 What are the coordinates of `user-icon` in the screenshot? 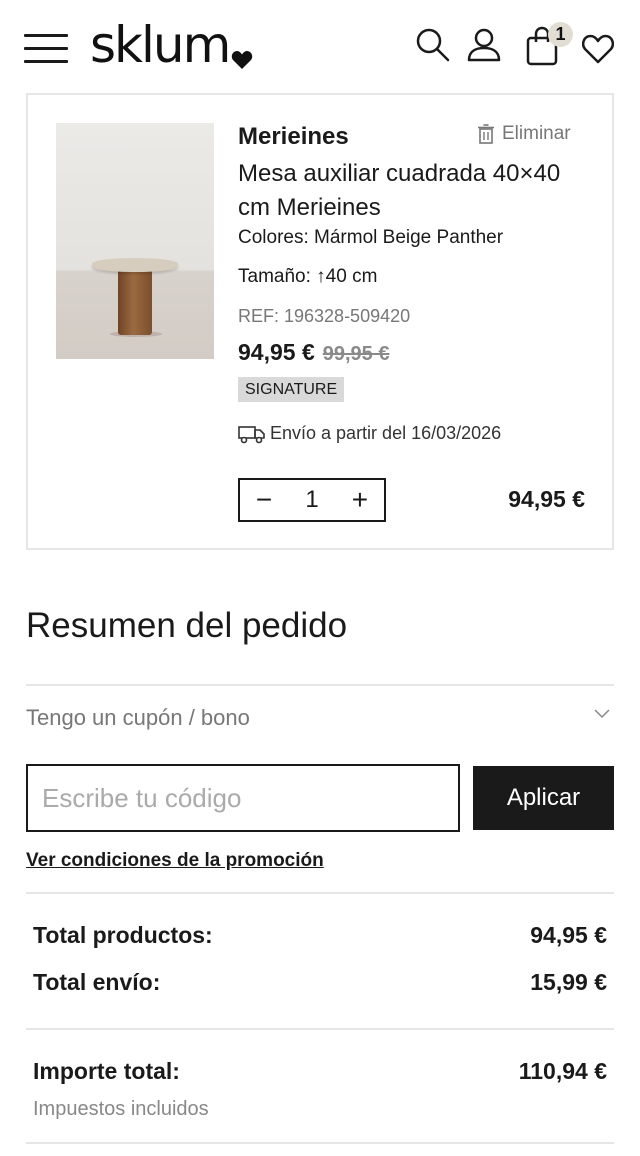 It's located at (484, 45).